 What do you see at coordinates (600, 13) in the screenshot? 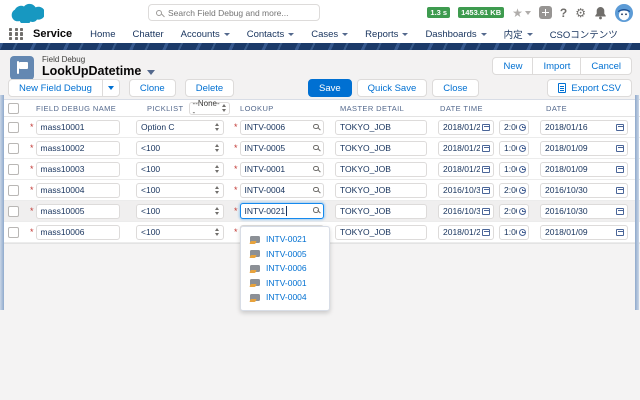
I see `notifications-button` at bounding box center [600, 13].